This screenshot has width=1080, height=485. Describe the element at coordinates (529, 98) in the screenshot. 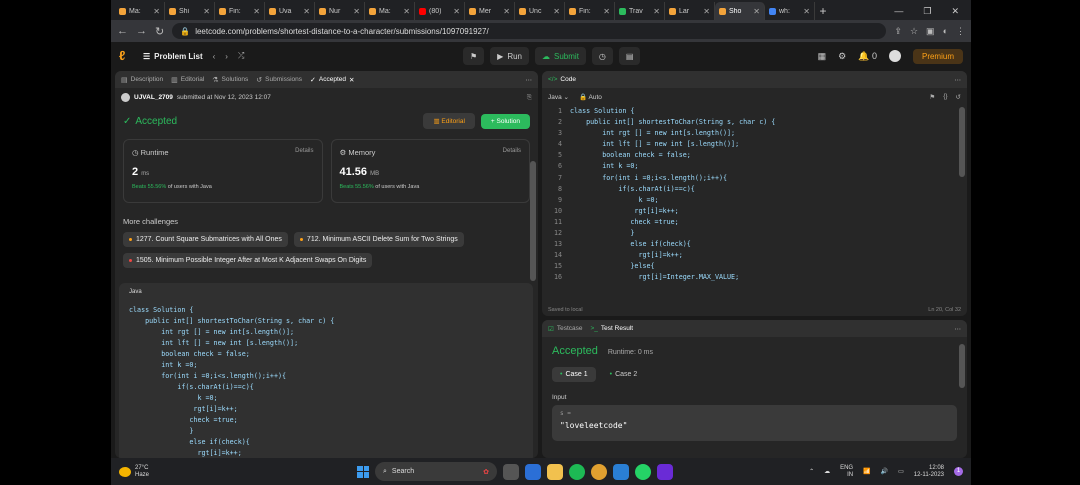

I see `share-link-icon: ⎘` at that location.